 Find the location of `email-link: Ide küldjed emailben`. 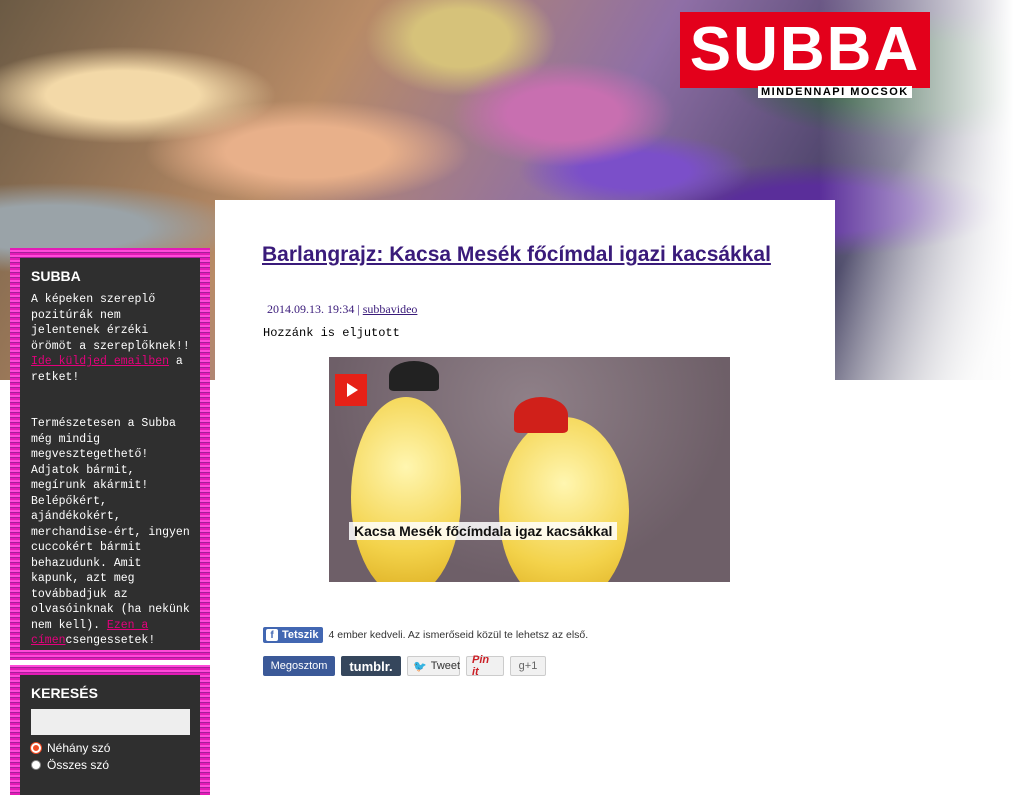

email-link: Ide küldjed emailben is located at coordinates (100, 361).